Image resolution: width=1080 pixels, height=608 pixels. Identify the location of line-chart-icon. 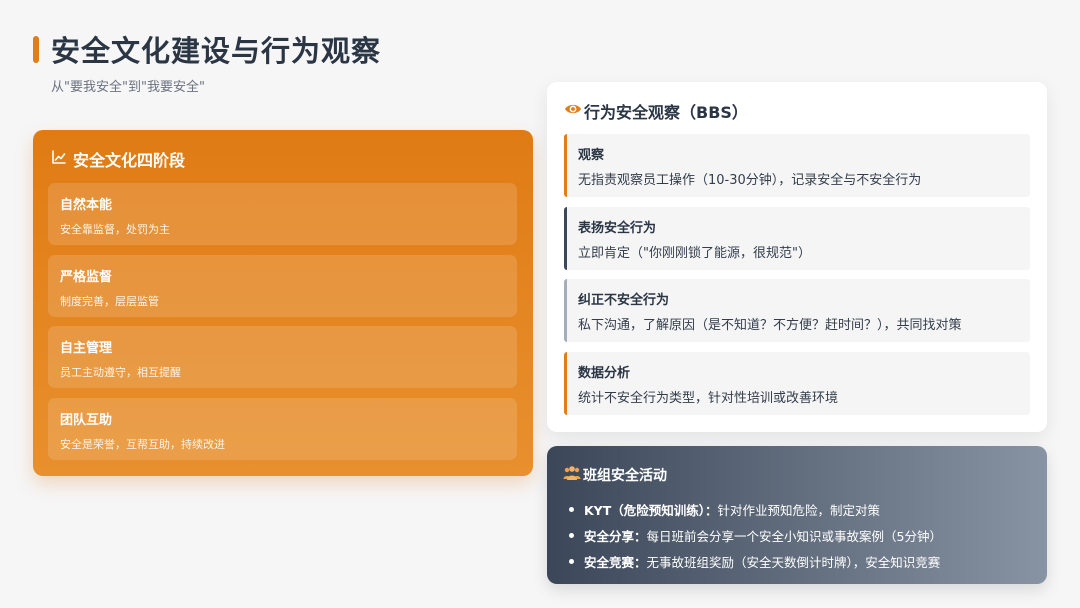
(59, 159).